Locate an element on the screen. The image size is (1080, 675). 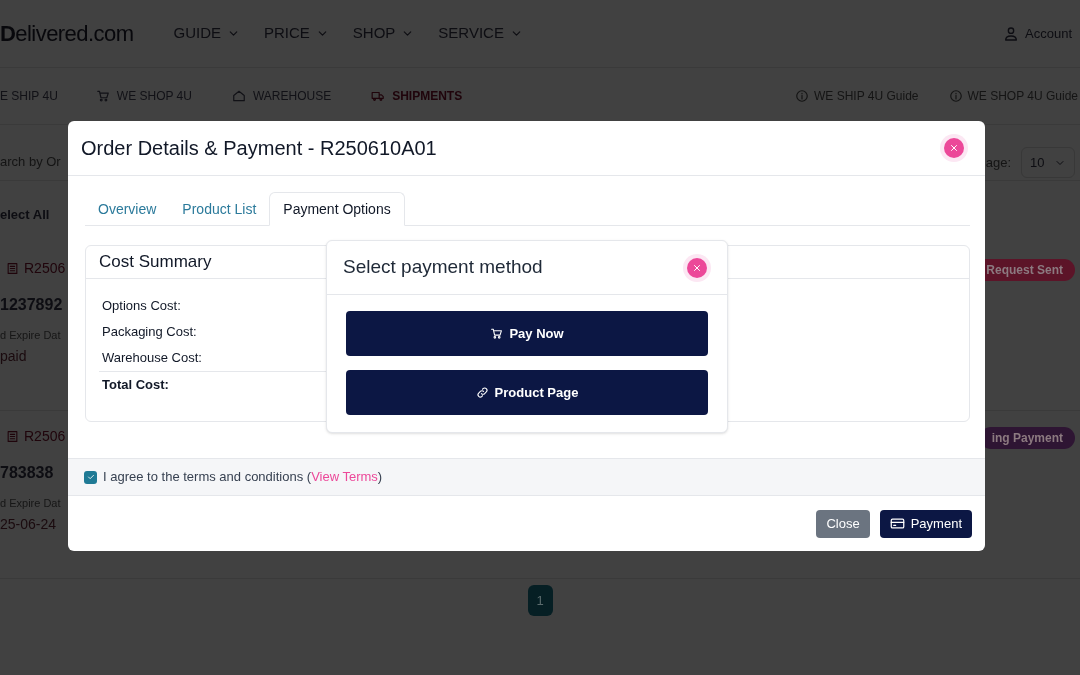
truck-icon is located at coordinates (378, 96).